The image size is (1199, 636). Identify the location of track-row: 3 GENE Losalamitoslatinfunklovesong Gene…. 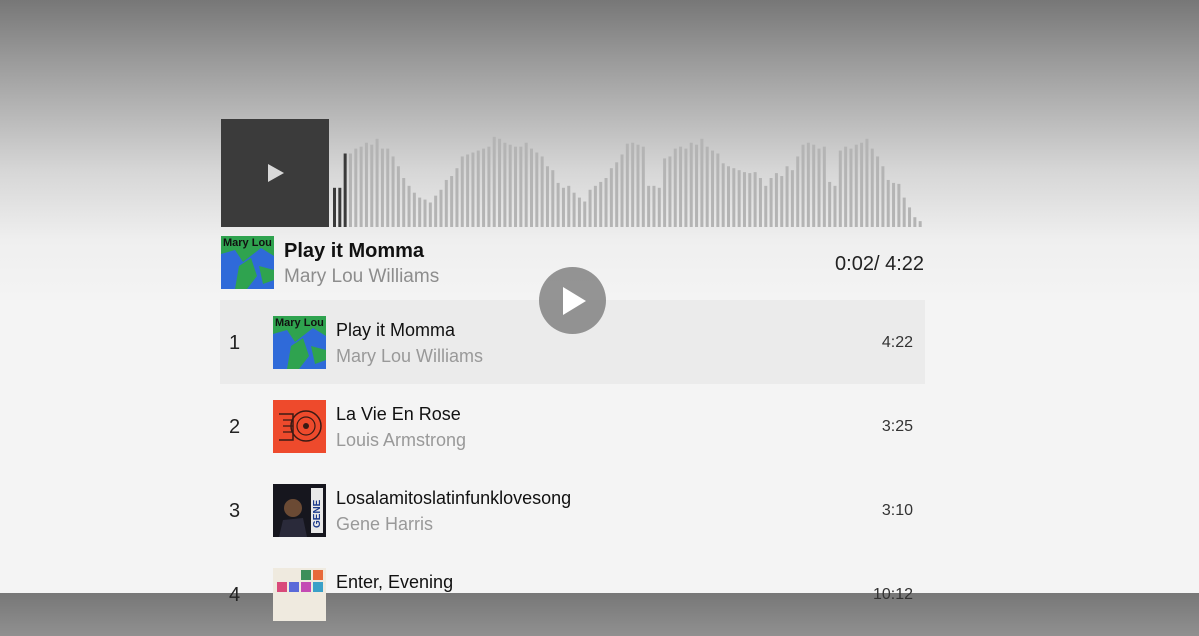
(572, 510).